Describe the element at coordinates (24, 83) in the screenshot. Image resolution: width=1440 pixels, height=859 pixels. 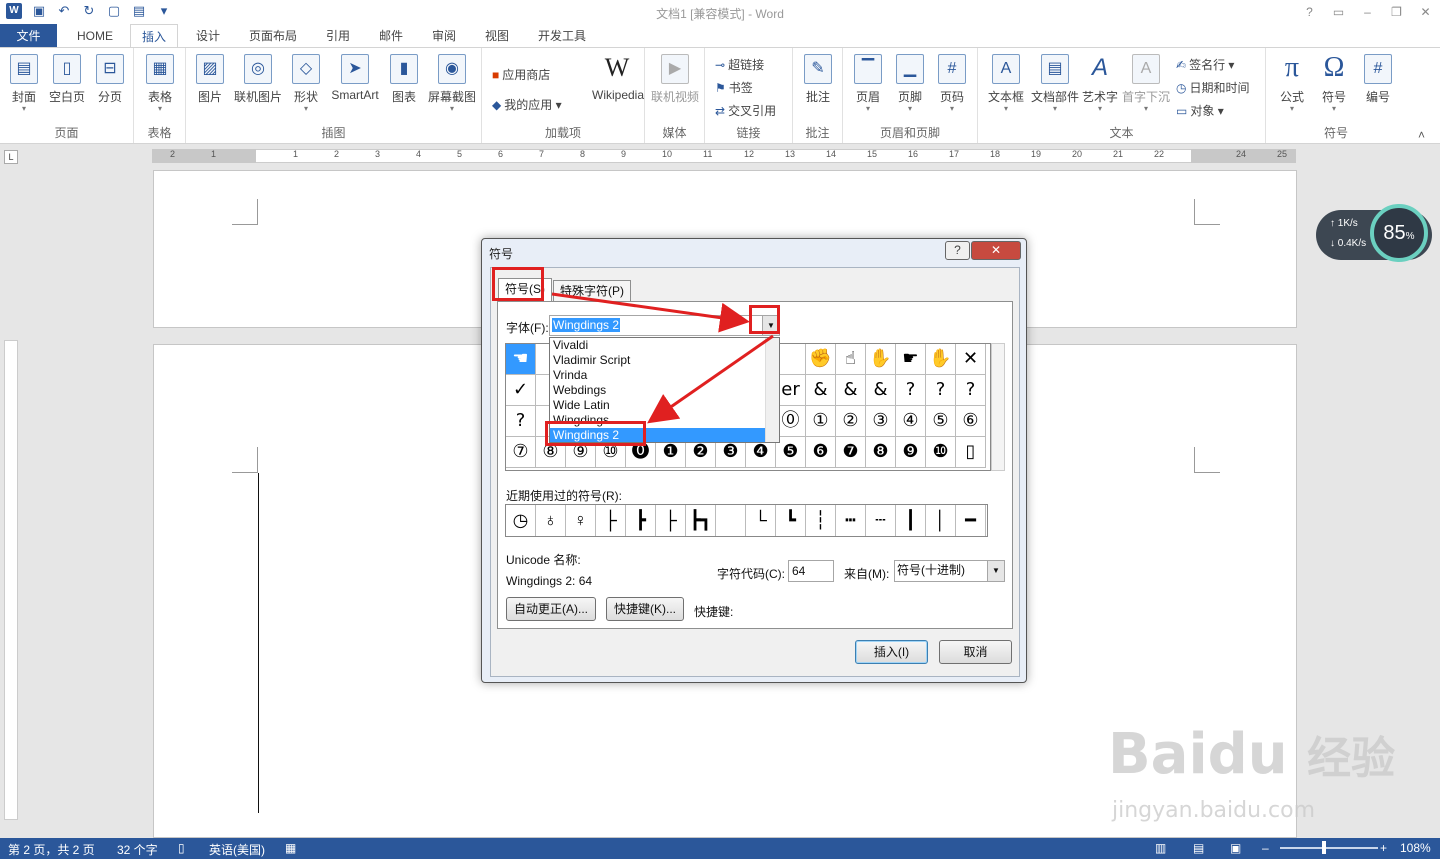
I see `cover-page-button: ▤ 封面 ▾` at that location.